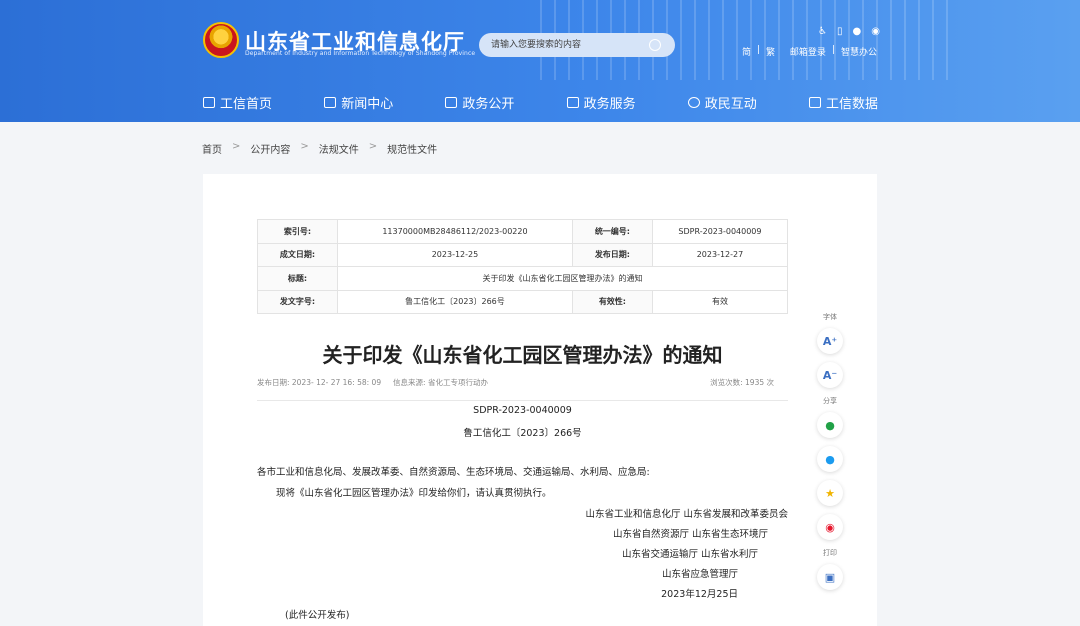  What do you see at coordinates (612, 301) in the screenshot?
I see `valid-label: 有效性:` at bounding box center [612, 301].